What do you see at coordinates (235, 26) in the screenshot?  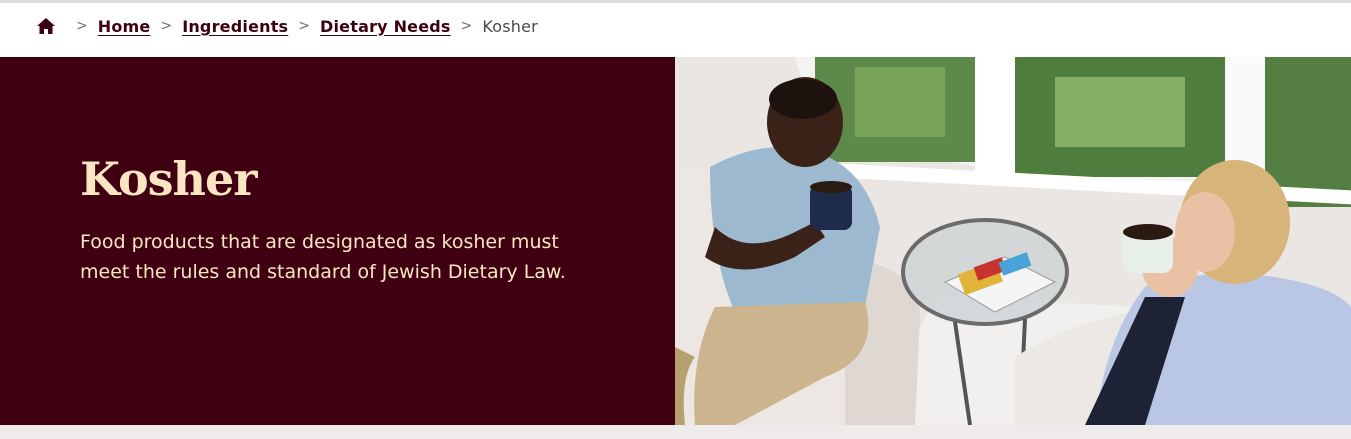 I see `breadcrumb-link-ingredients: Ingredients` at bounding box center [235, 26].